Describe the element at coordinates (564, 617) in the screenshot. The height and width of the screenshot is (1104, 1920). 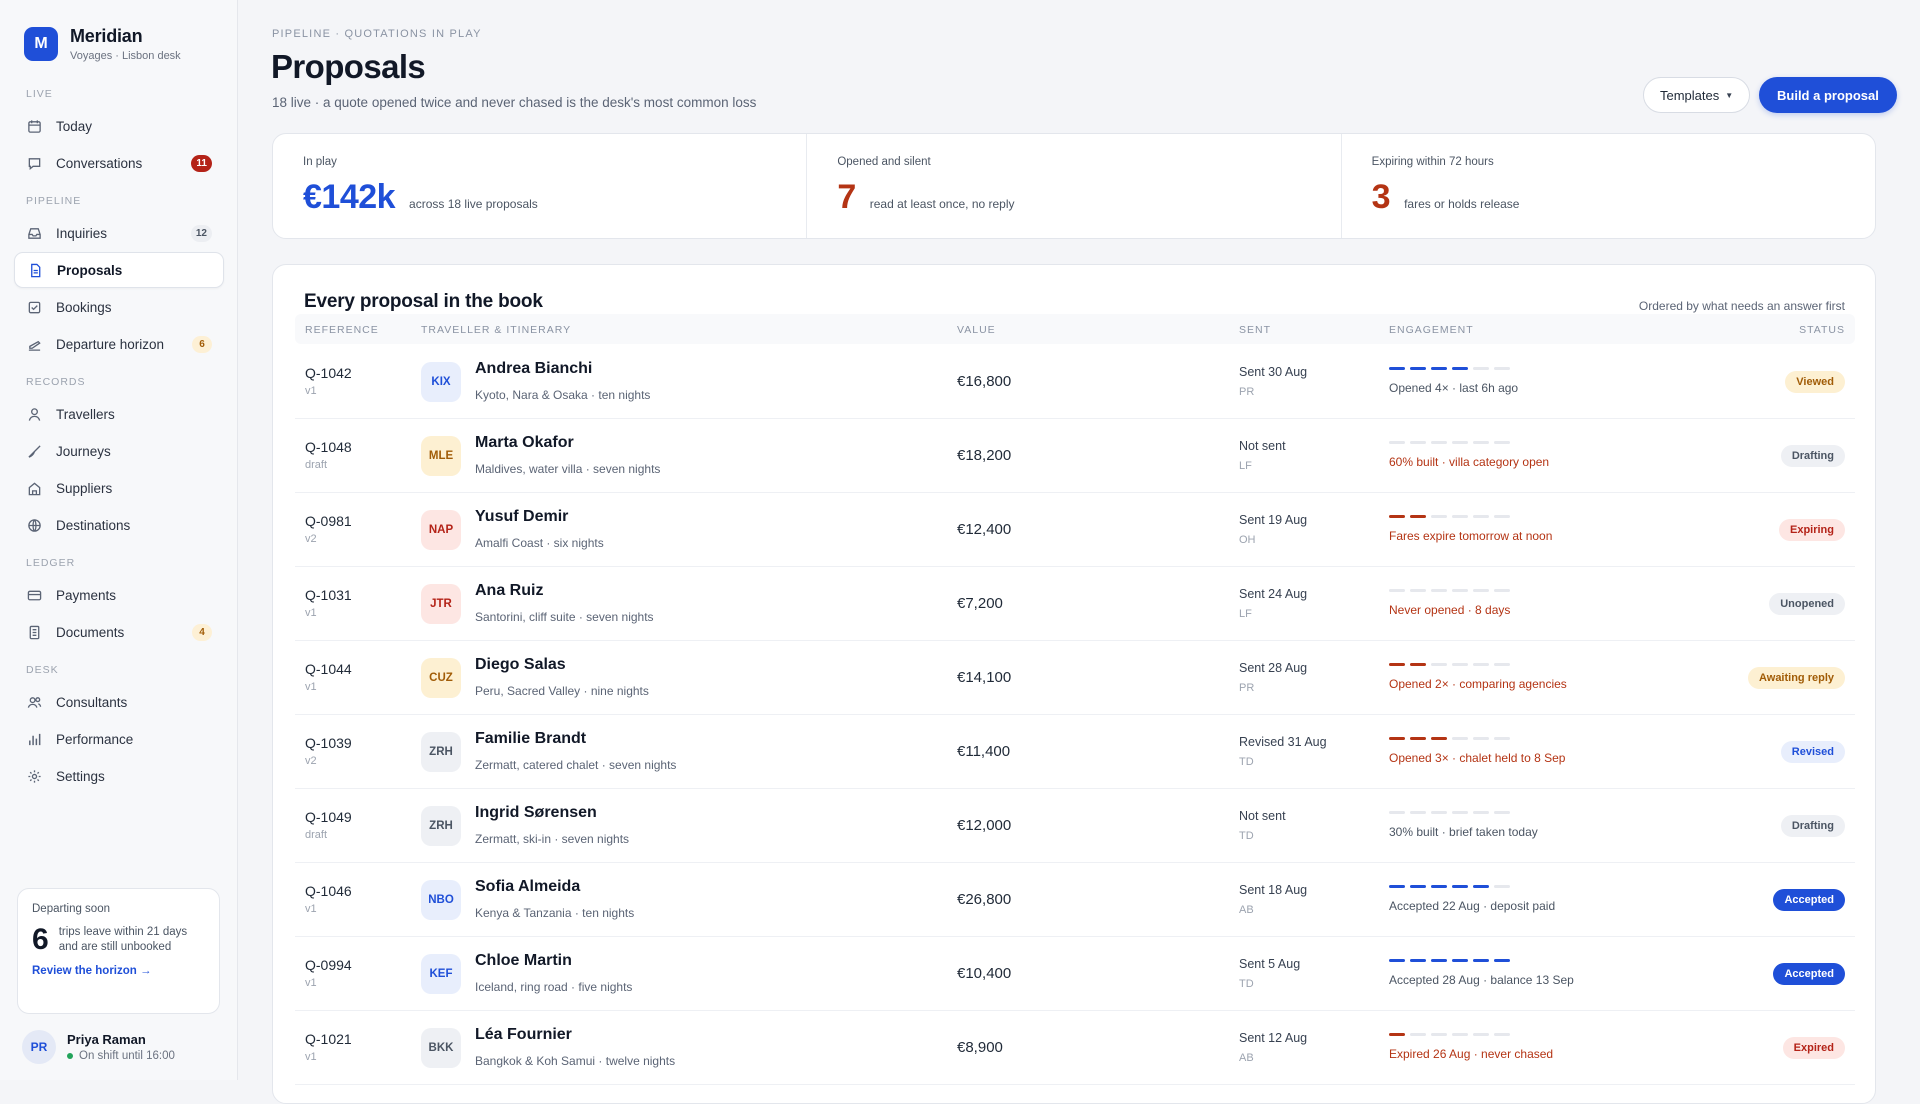
I see `itinerary: Santorini, cliff suite · seven nights` at that location.